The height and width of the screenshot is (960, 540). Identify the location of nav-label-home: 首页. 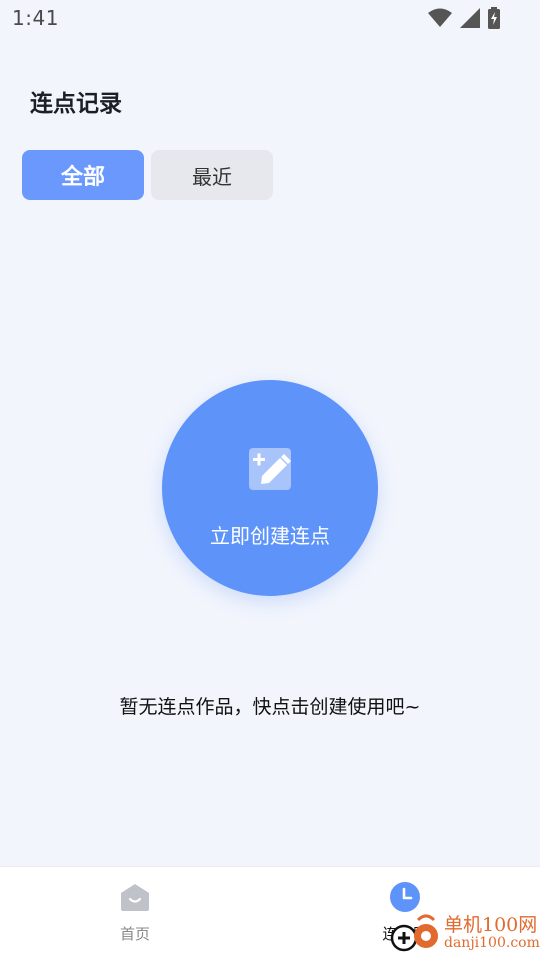
(134, 934).